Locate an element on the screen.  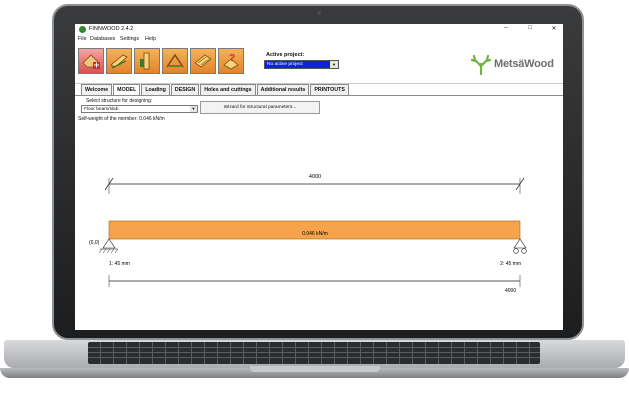
webcam is located at coordinates (319, 13).